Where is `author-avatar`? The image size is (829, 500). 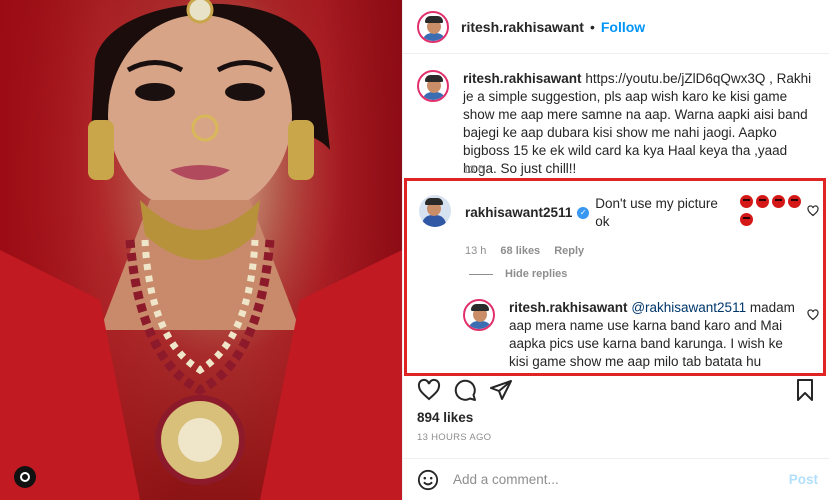 author-avatar is located at coordinates (433, 26).